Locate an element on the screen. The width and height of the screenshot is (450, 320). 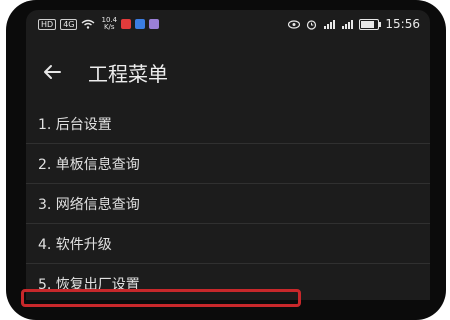
menu-item-label: 2. 单板信息查询 is located at coordinates (89, 164).